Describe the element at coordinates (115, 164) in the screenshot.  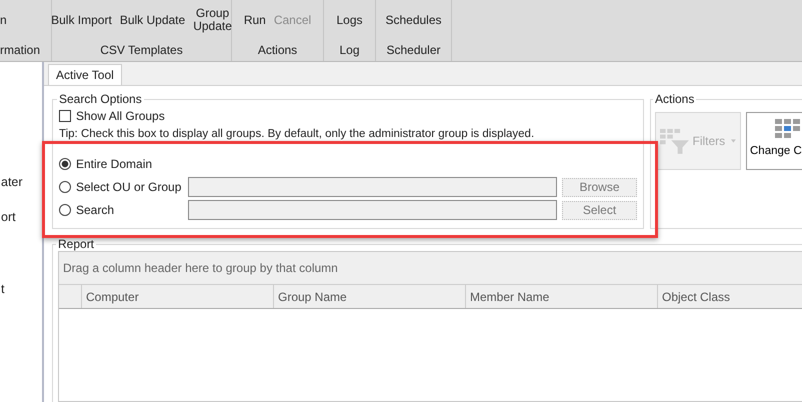
I see `radio-label: Entire Domain` at that location.